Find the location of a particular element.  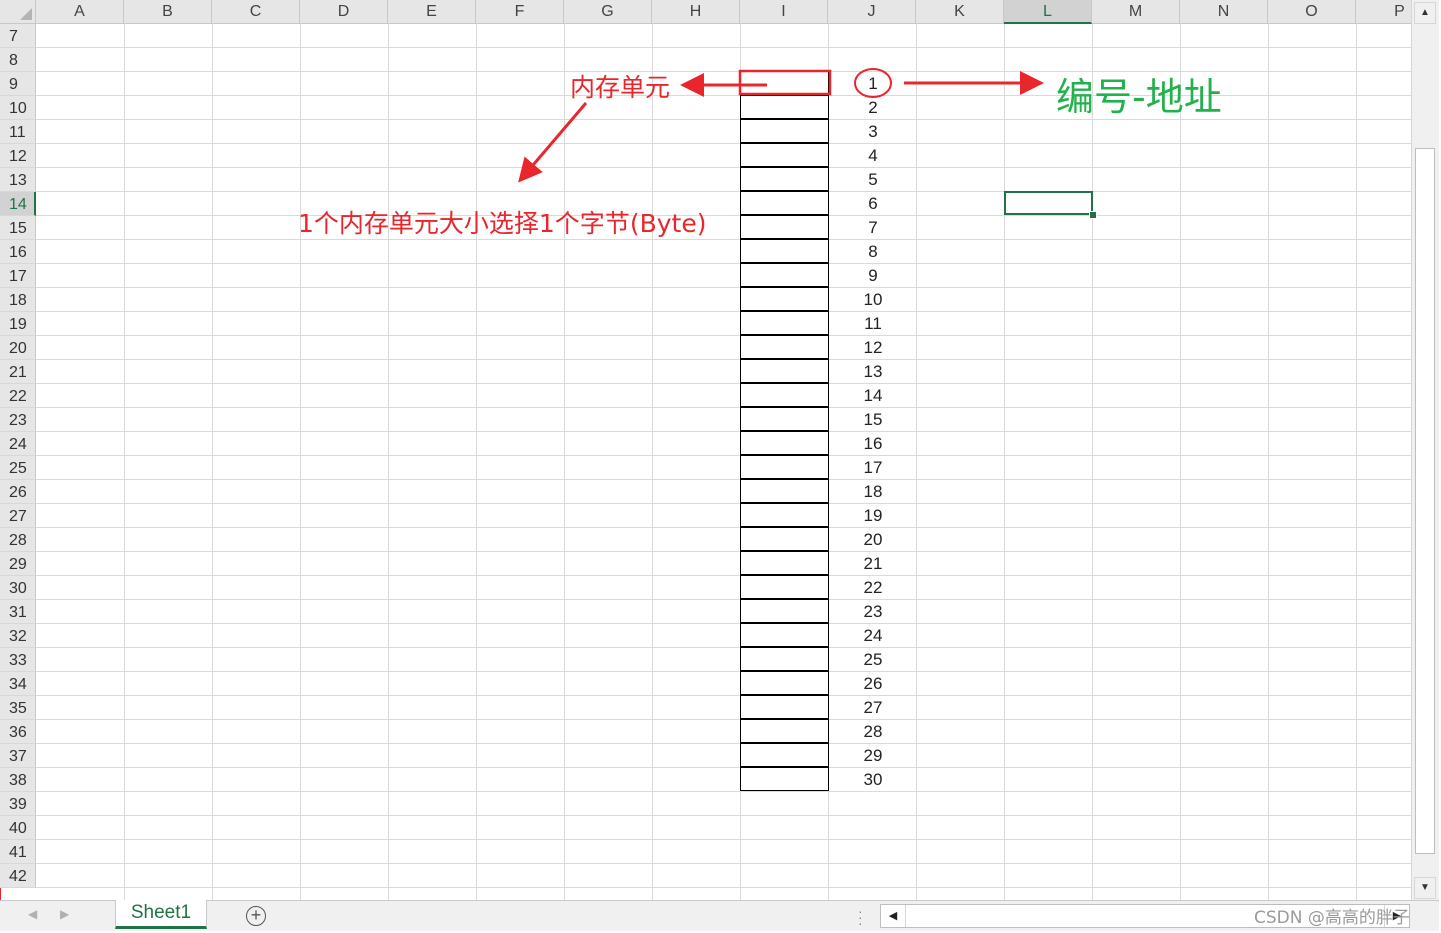

number-address-annotation: 编号-地址 is located at coordinates (1139, 97).